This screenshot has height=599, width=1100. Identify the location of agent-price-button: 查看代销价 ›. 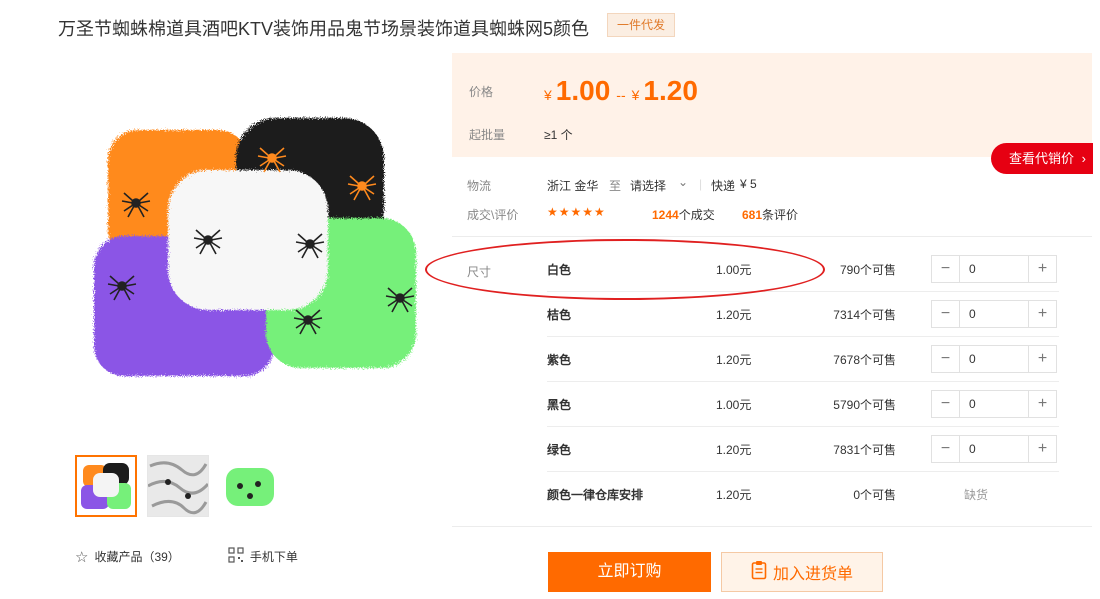
(1042, 158).